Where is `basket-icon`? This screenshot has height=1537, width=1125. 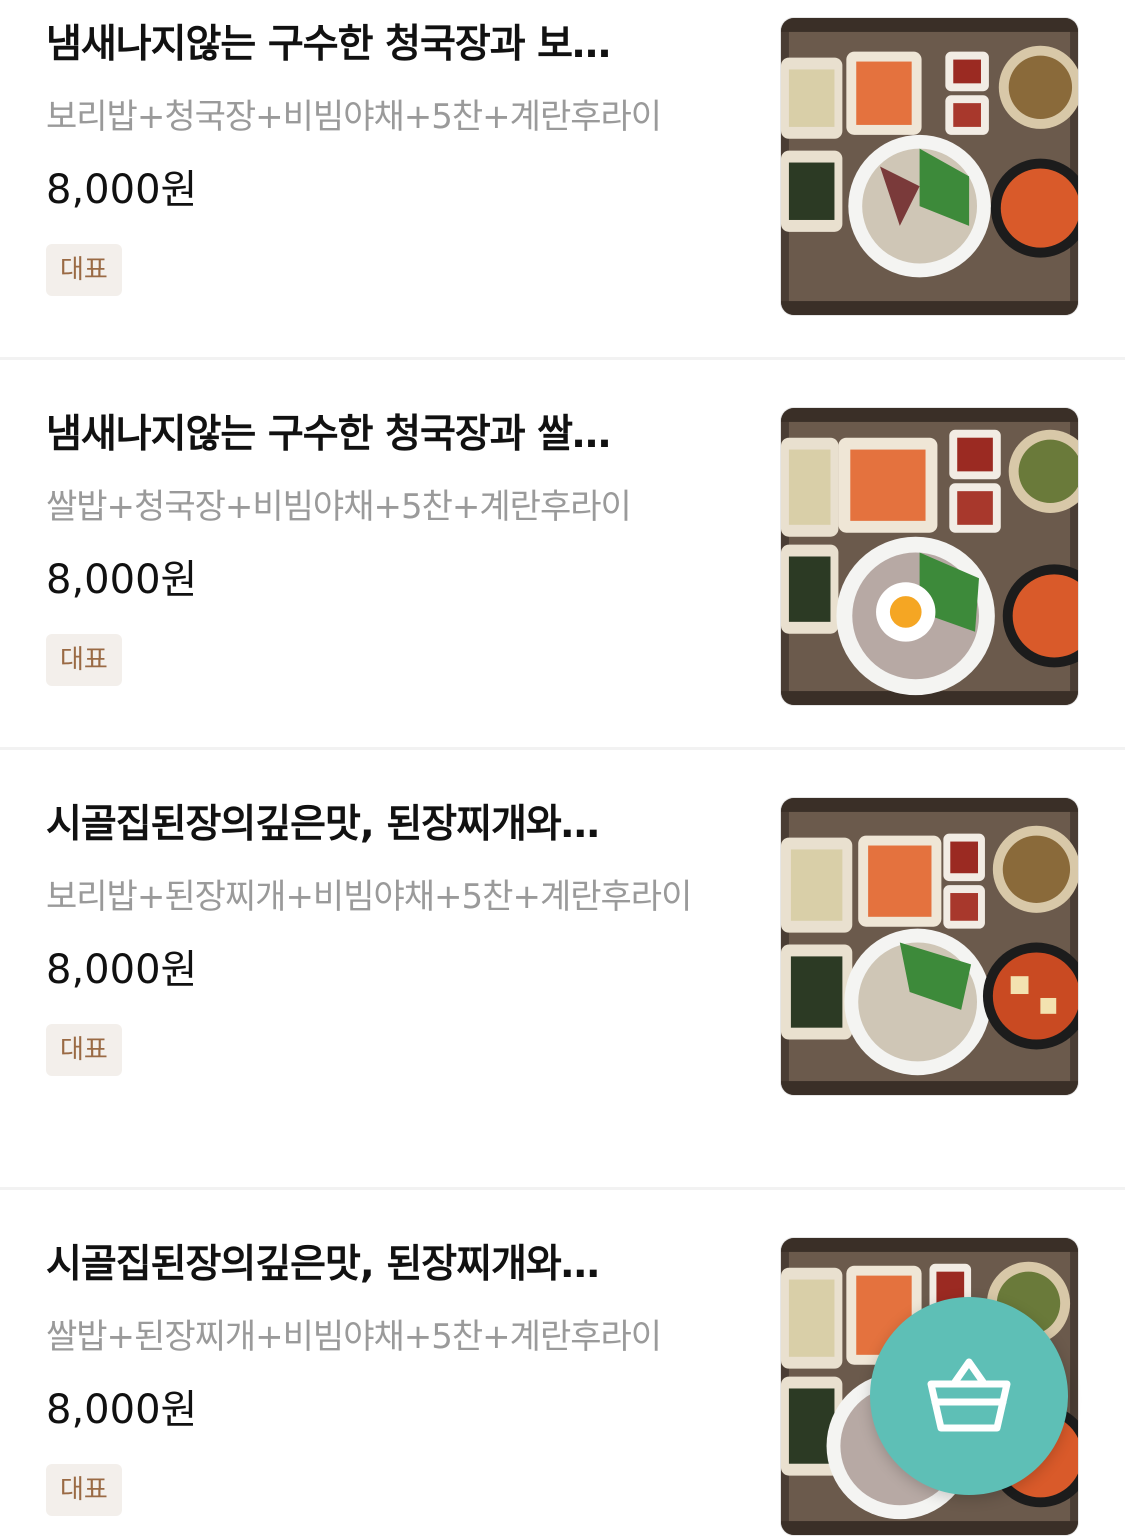 basket-icon is located at coordinates (969, 1395).